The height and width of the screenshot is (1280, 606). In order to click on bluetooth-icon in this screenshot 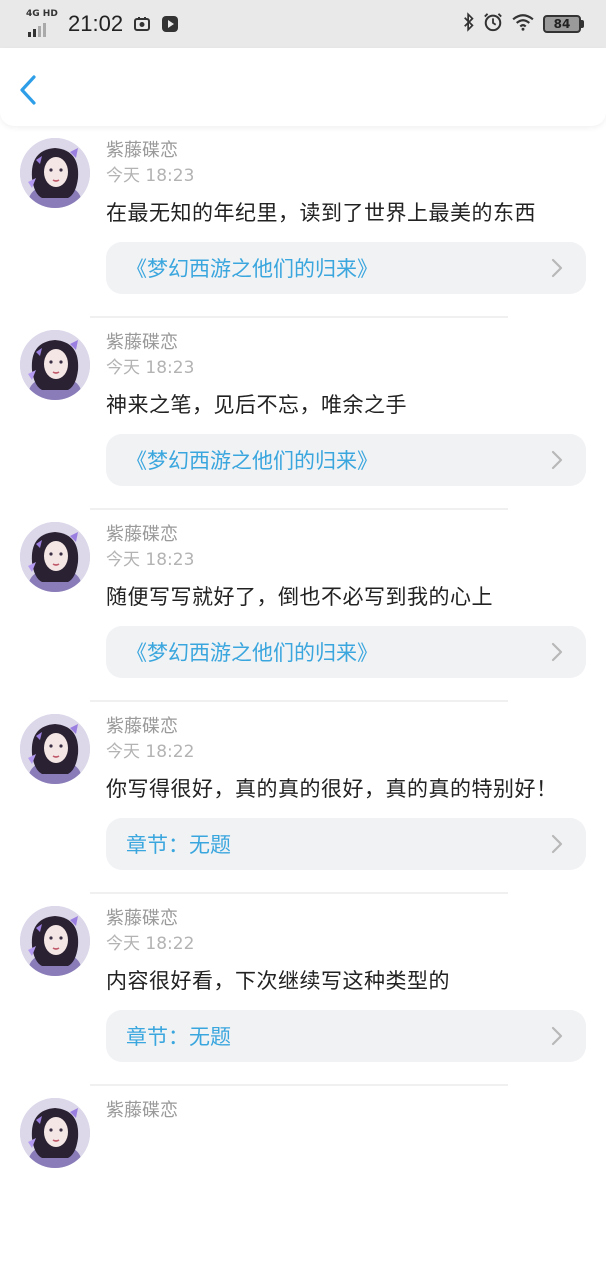, I will do `click(469, 24)`.